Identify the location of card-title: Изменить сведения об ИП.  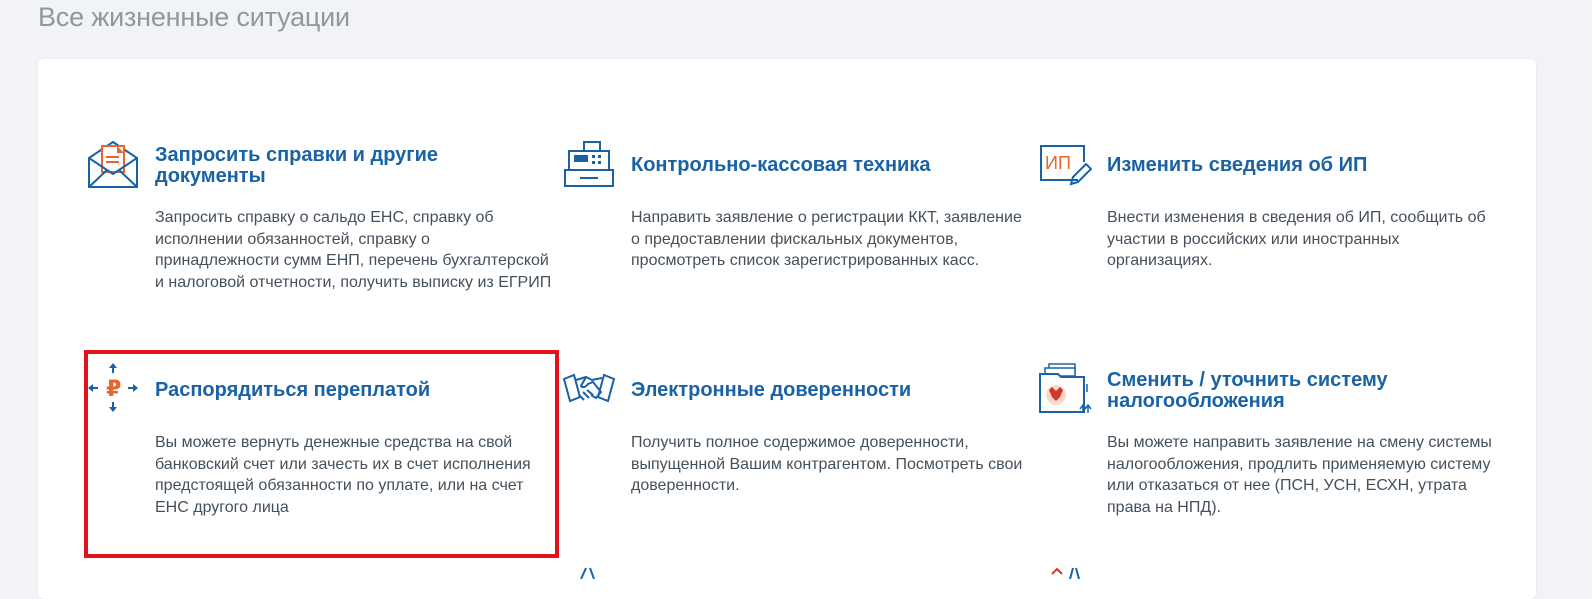
(1237, 165).